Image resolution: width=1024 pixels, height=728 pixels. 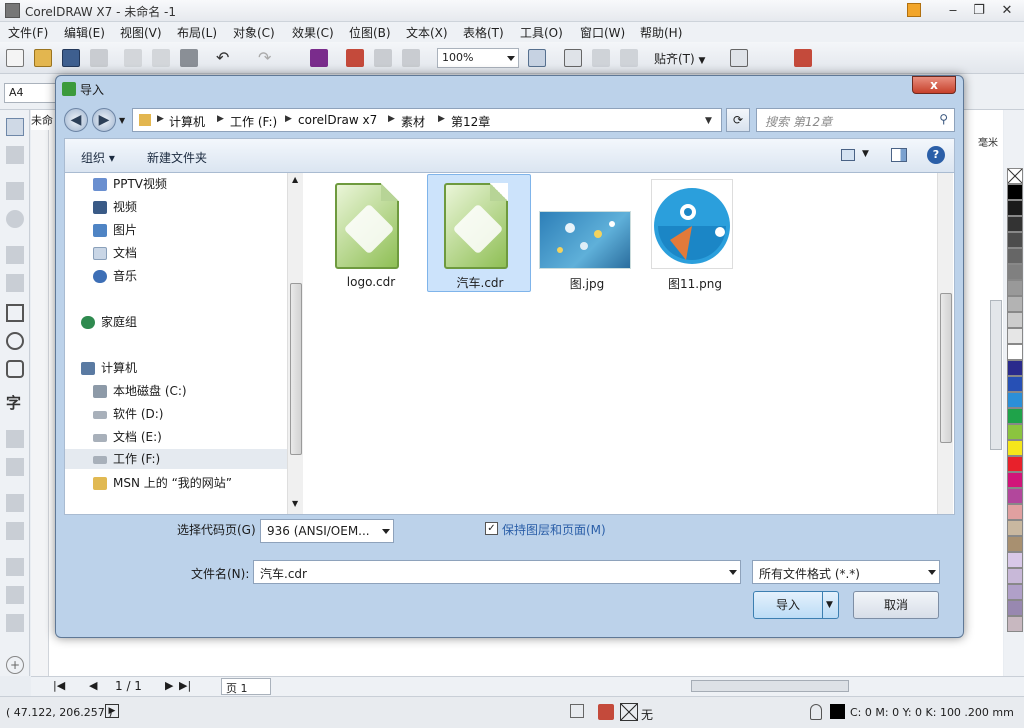 What do you see at coordinates (996, 375) in the screenshot?
I see `canvas-vertical-scrollbar` at bounding box center [996, 375].